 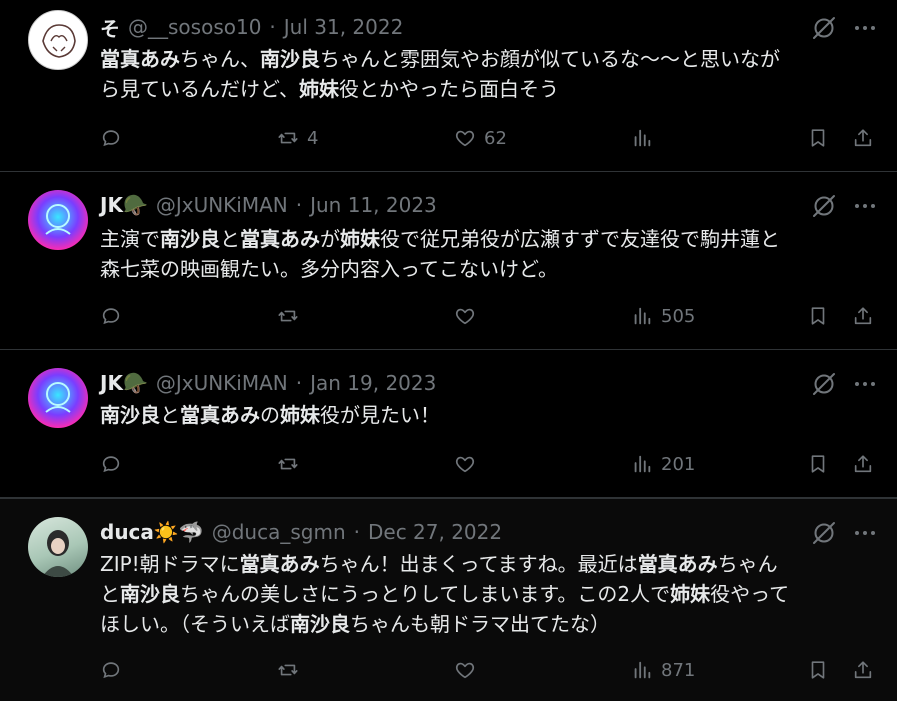 I want to click on repost-count: 4, so click(x=313, y=138).